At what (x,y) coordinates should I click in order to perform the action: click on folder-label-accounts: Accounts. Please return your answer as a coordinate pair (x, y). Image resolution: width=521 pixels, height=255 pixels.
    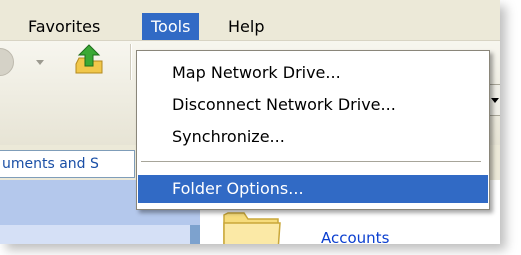
    Looking at the image, I should click on (355, 236).